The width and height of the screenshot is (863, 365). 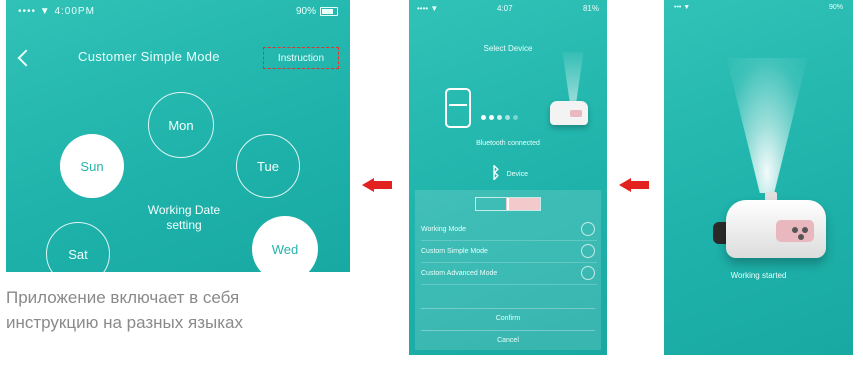 What do you see at coordinates (181, 125) in the screenshot?
I see `mode-day-mon: Mon` at bounding box center [181, 125].